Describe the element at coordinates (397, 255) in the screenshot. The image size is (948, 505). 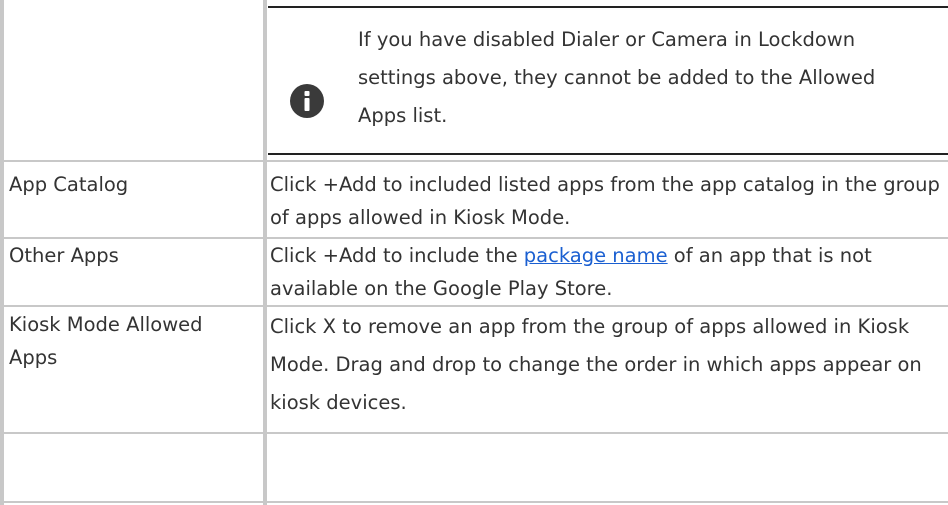
I see `description-text: Click +Add to include the` at that location.